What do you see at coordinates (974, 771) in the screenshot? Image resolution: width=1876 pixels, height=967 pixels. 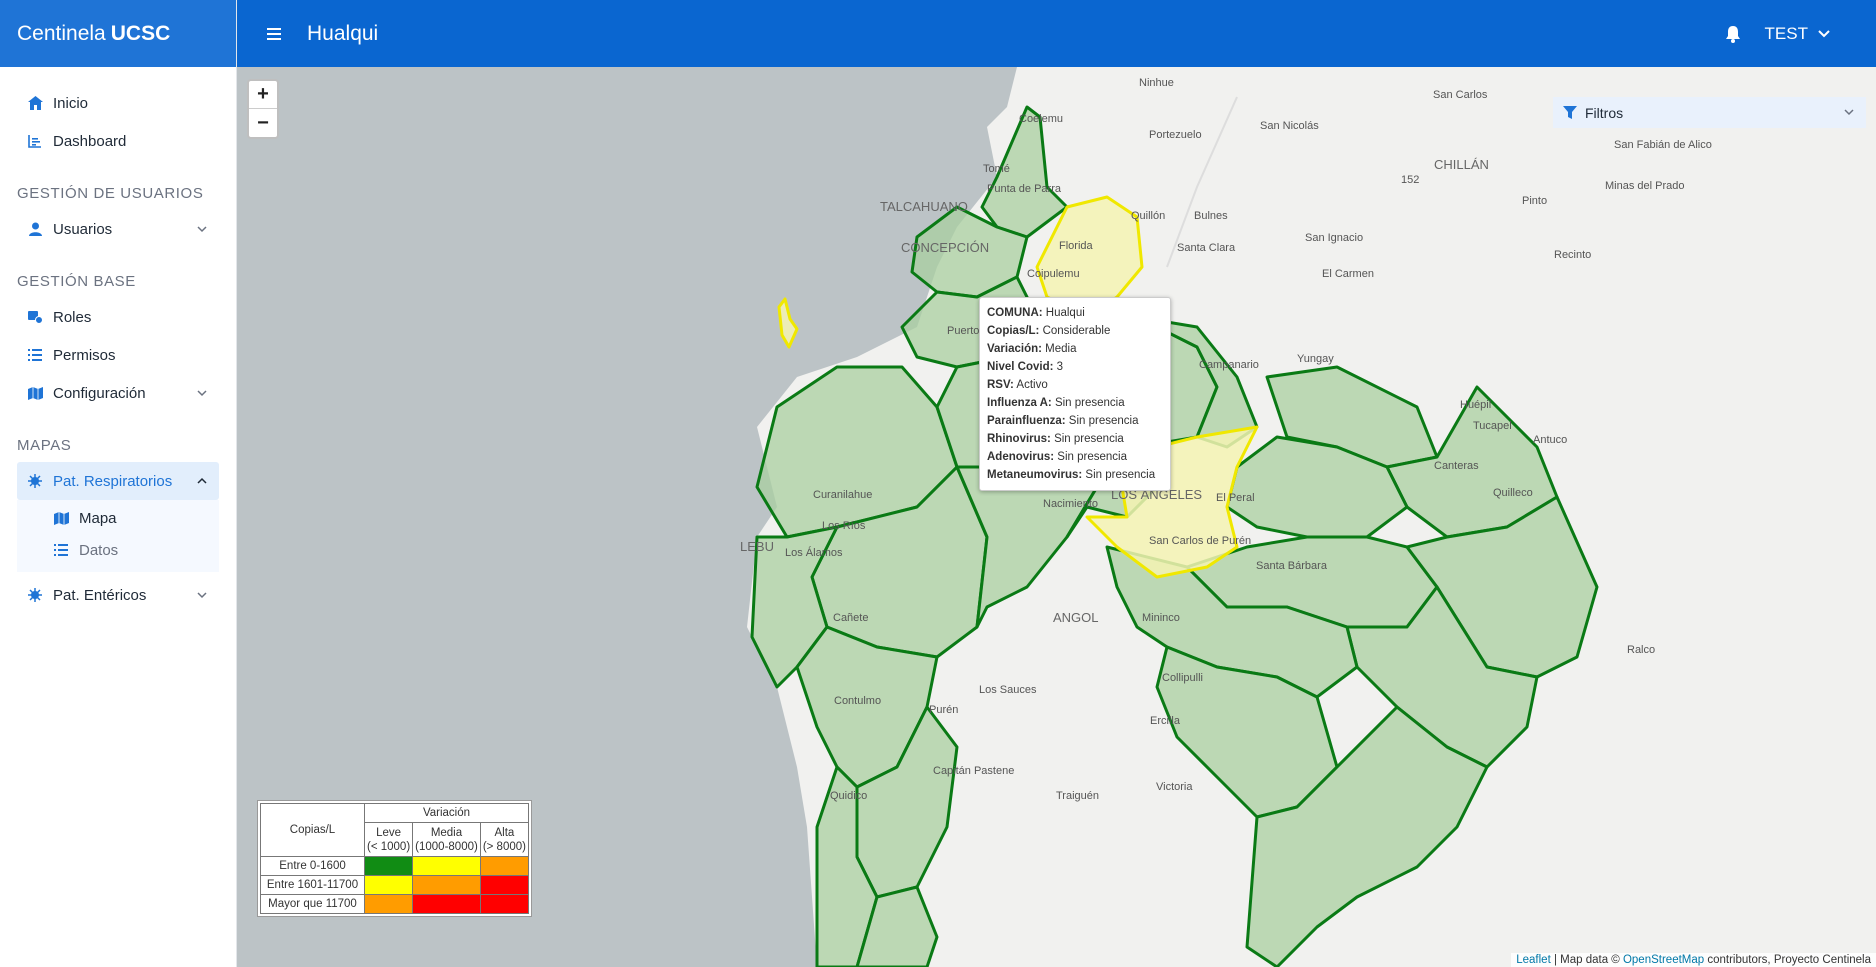 I see `place-label: Capitán Pastene` at bounding box center [974, 771].